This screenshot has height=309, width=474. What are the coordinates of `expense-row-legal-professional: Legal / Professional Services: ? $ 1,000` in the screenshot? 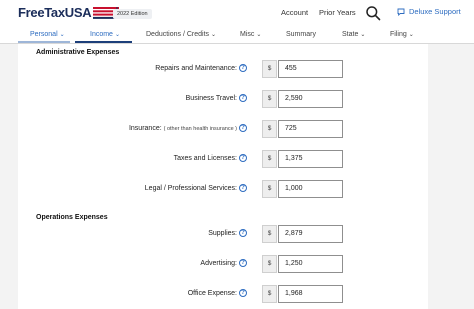 It's located at (237, 189).